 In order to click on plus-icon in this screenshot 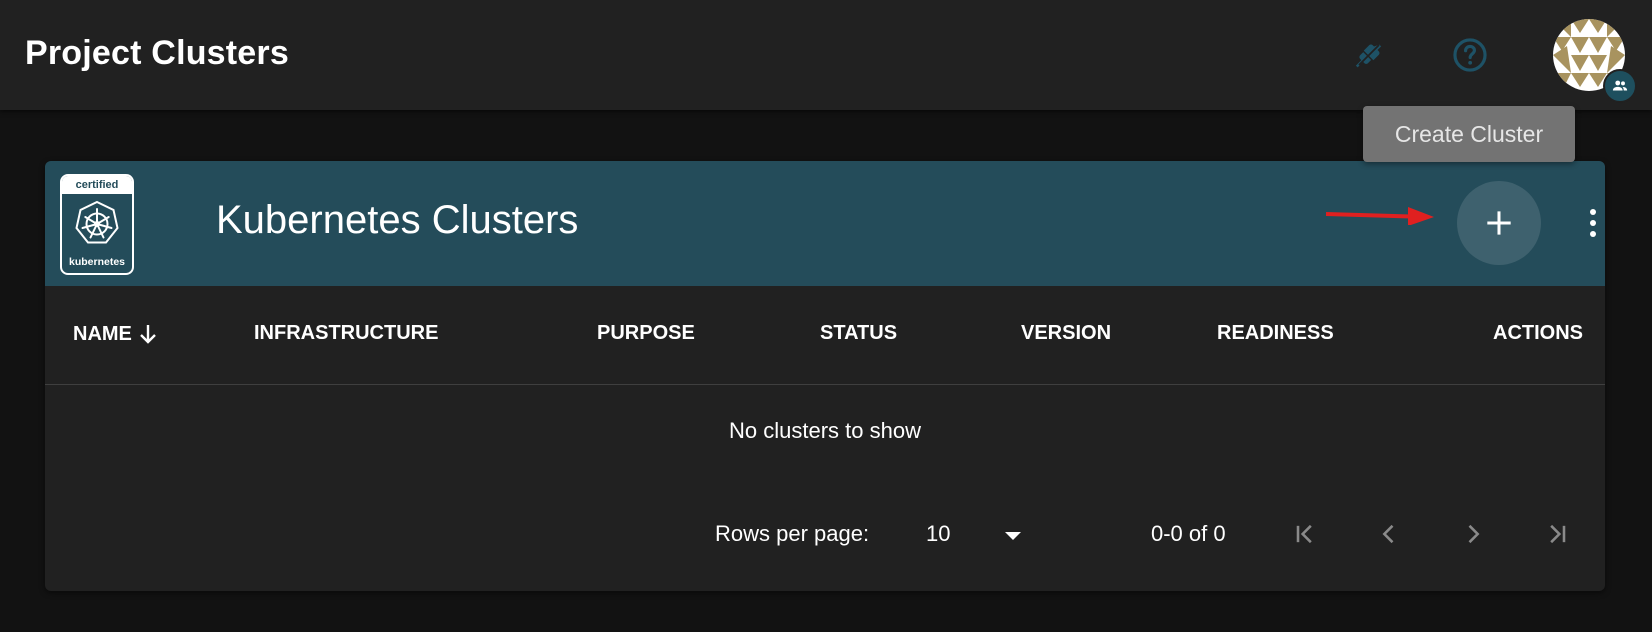, I will do `click(1499, 223)`.